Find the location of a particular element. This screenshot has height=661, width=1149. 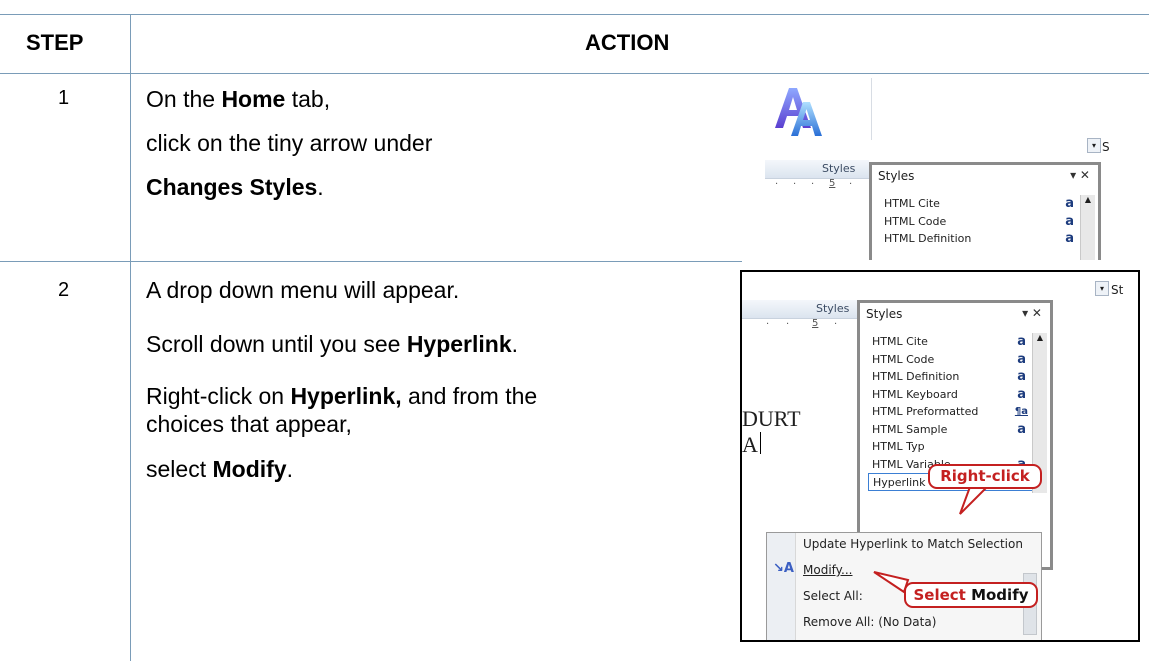

right-click-callout: Right-click is located at coordinates (985, 476).